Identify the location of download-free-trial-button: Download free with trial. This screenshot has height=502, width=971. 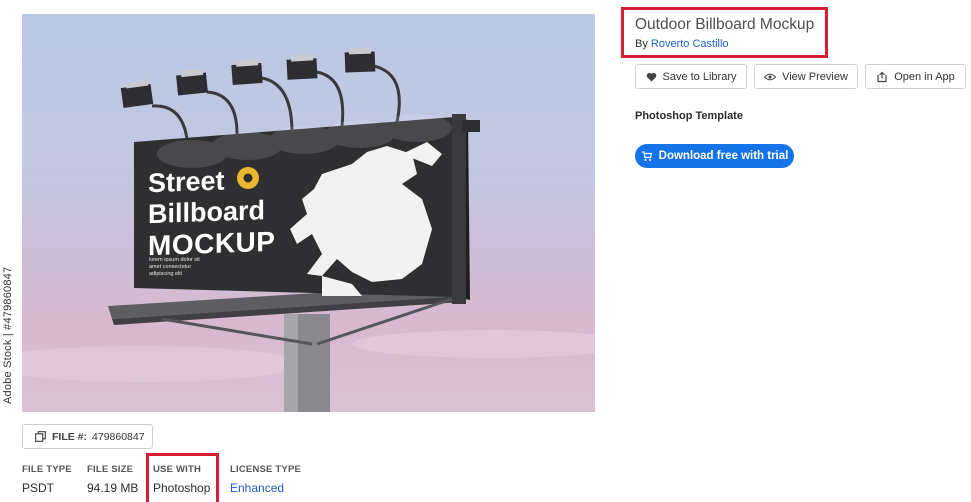
(714, 156).